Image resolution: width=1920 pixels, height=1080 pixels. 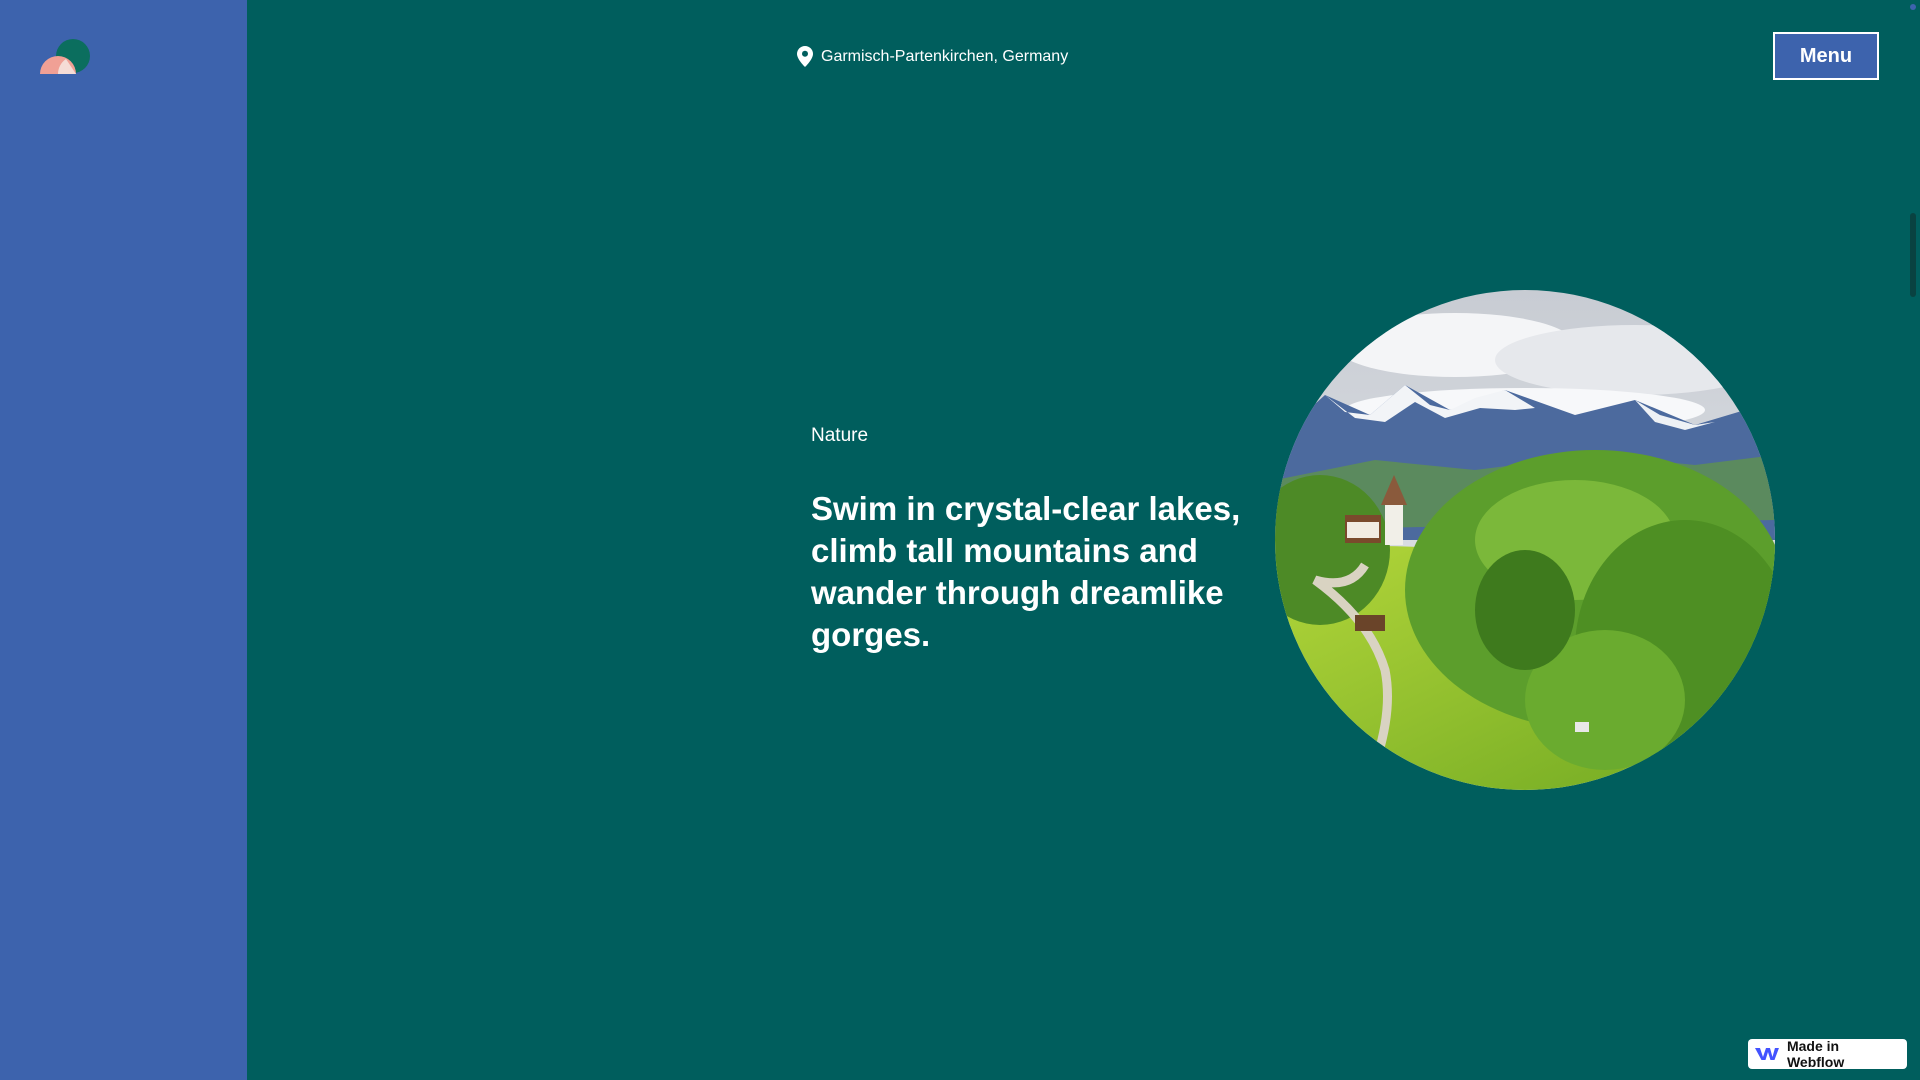 What do you see at coordinates (840, 435) in the screenshot?
I see `category-label: Nature` at bounding box center [840, 435].